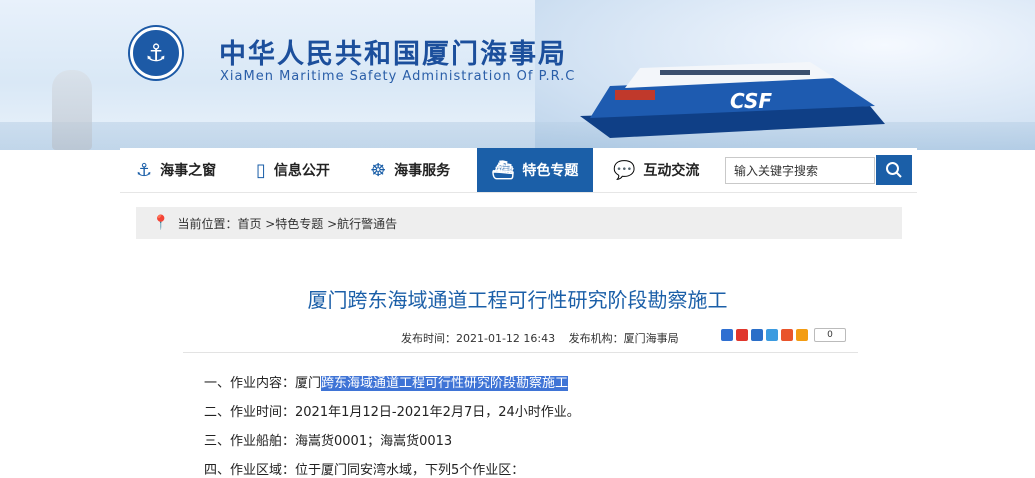  What do you see at coordinates (161, 223) in the screenshot?
I see `location-pin-icon: 📍` at bounding box center [161, 223].